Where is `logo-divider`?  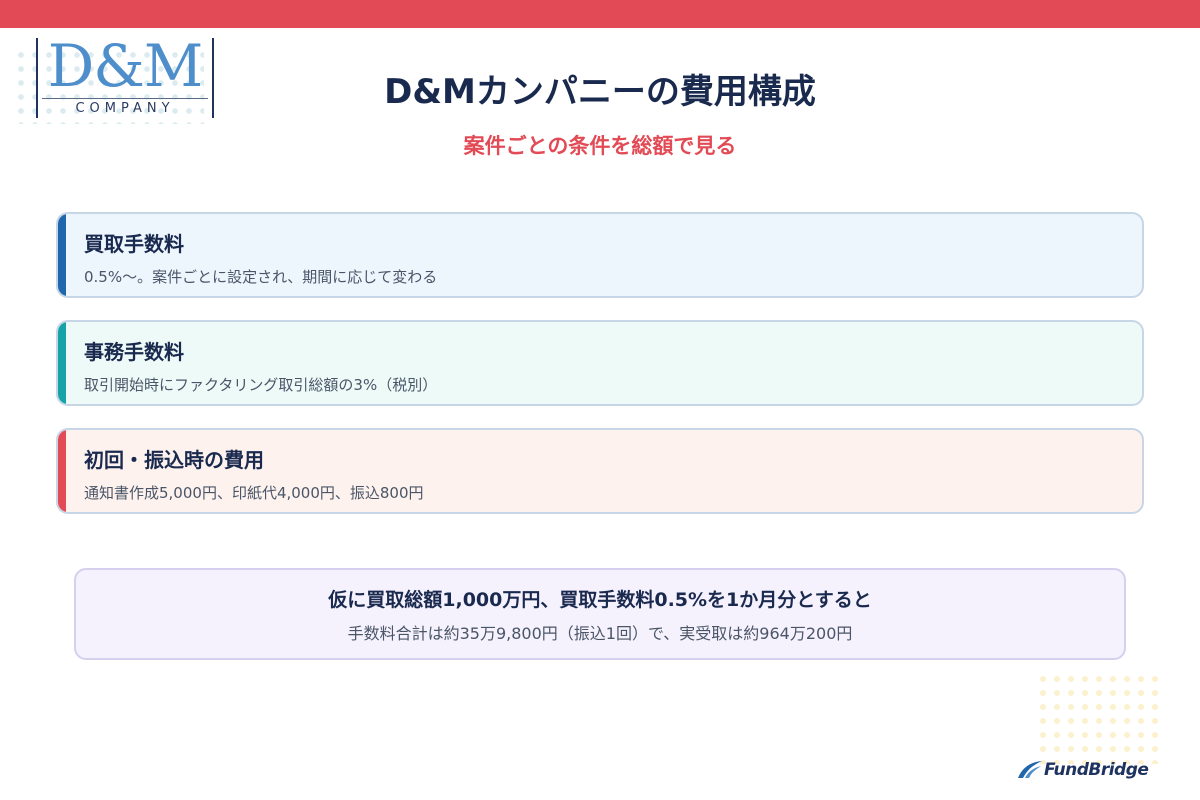
logo-divider is located at coordinates (125, 98).